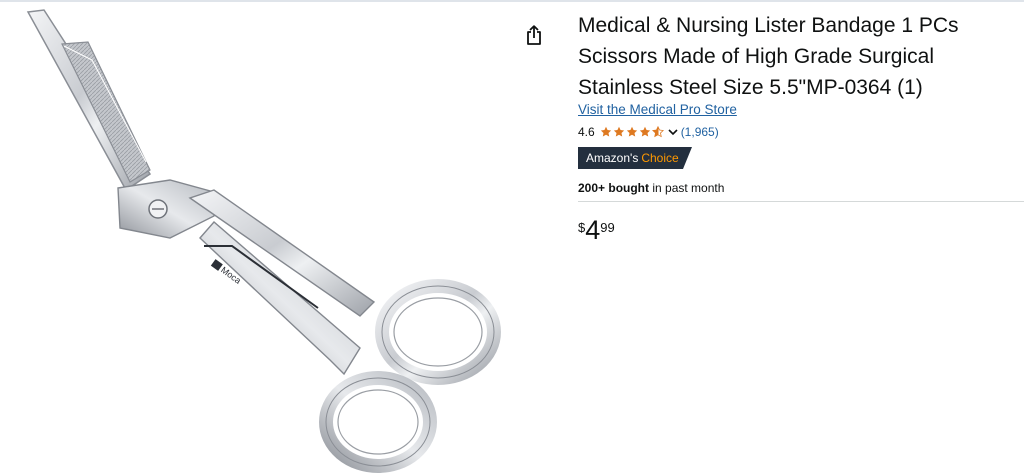 The height and width of the screenshot is (476, 1024). What do you see at coordinates (688, 188) in the screenshot?
I see `bought-period: in past month` at bounding box center [688, 188].